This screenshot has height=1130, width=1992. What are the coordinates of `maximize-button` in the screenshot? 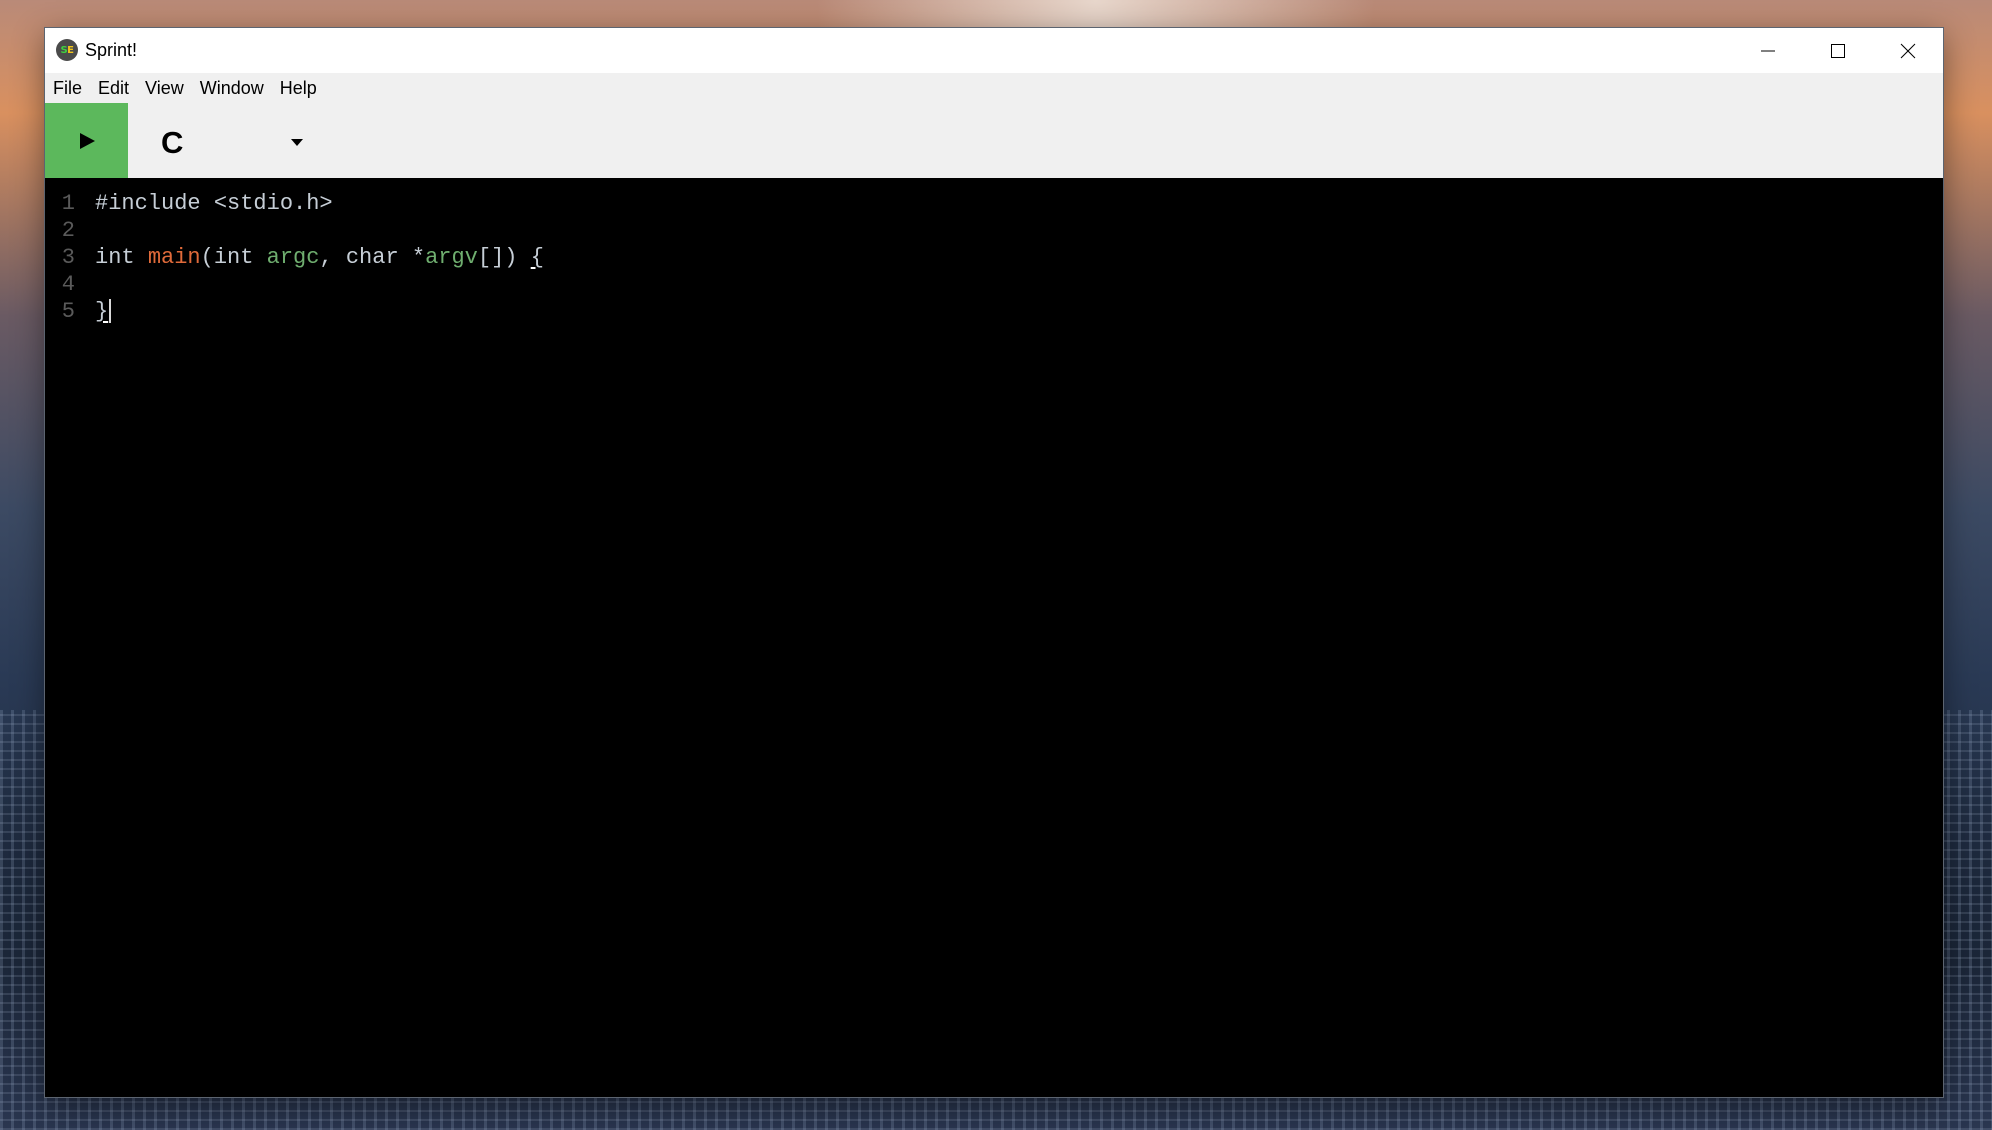 It's located at (1838, 50).